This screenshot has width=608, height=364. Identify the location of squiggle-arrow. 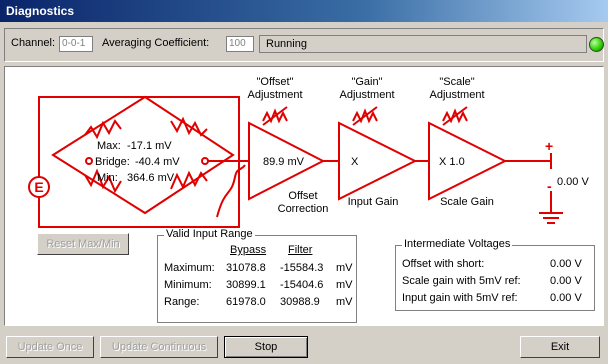
(231, 191).